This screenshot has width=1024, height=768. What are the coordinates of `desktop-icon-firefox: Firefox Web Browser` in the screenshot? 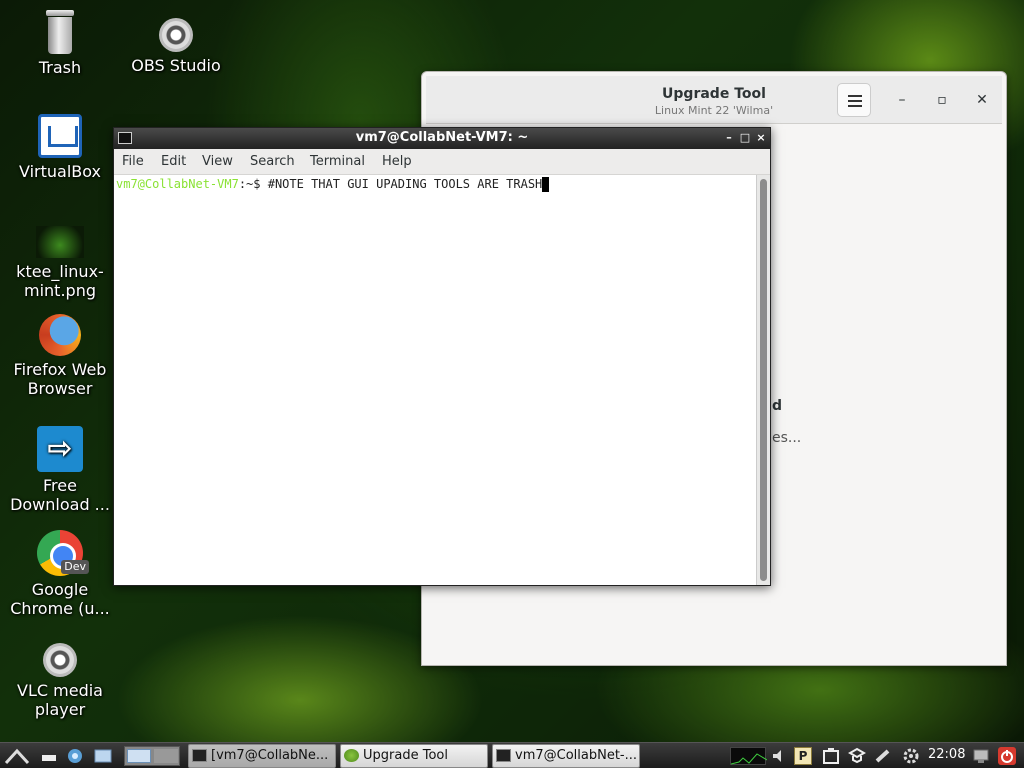 It's located at (60, 356).